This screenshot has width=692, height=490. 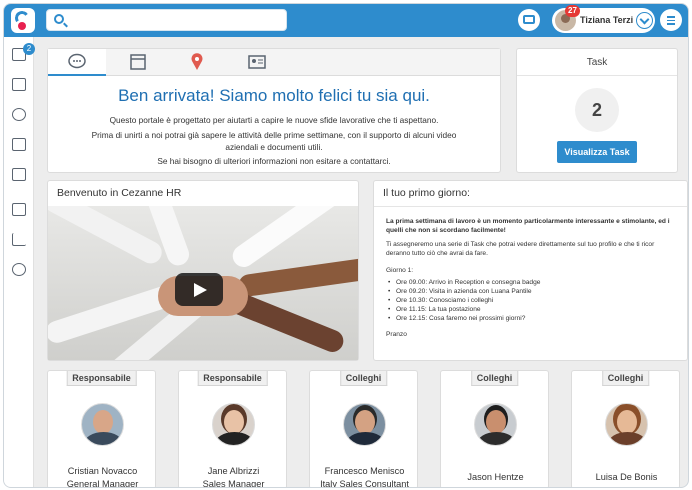 I want to click on hamburger-menu-button, so click(x=671, y=20).